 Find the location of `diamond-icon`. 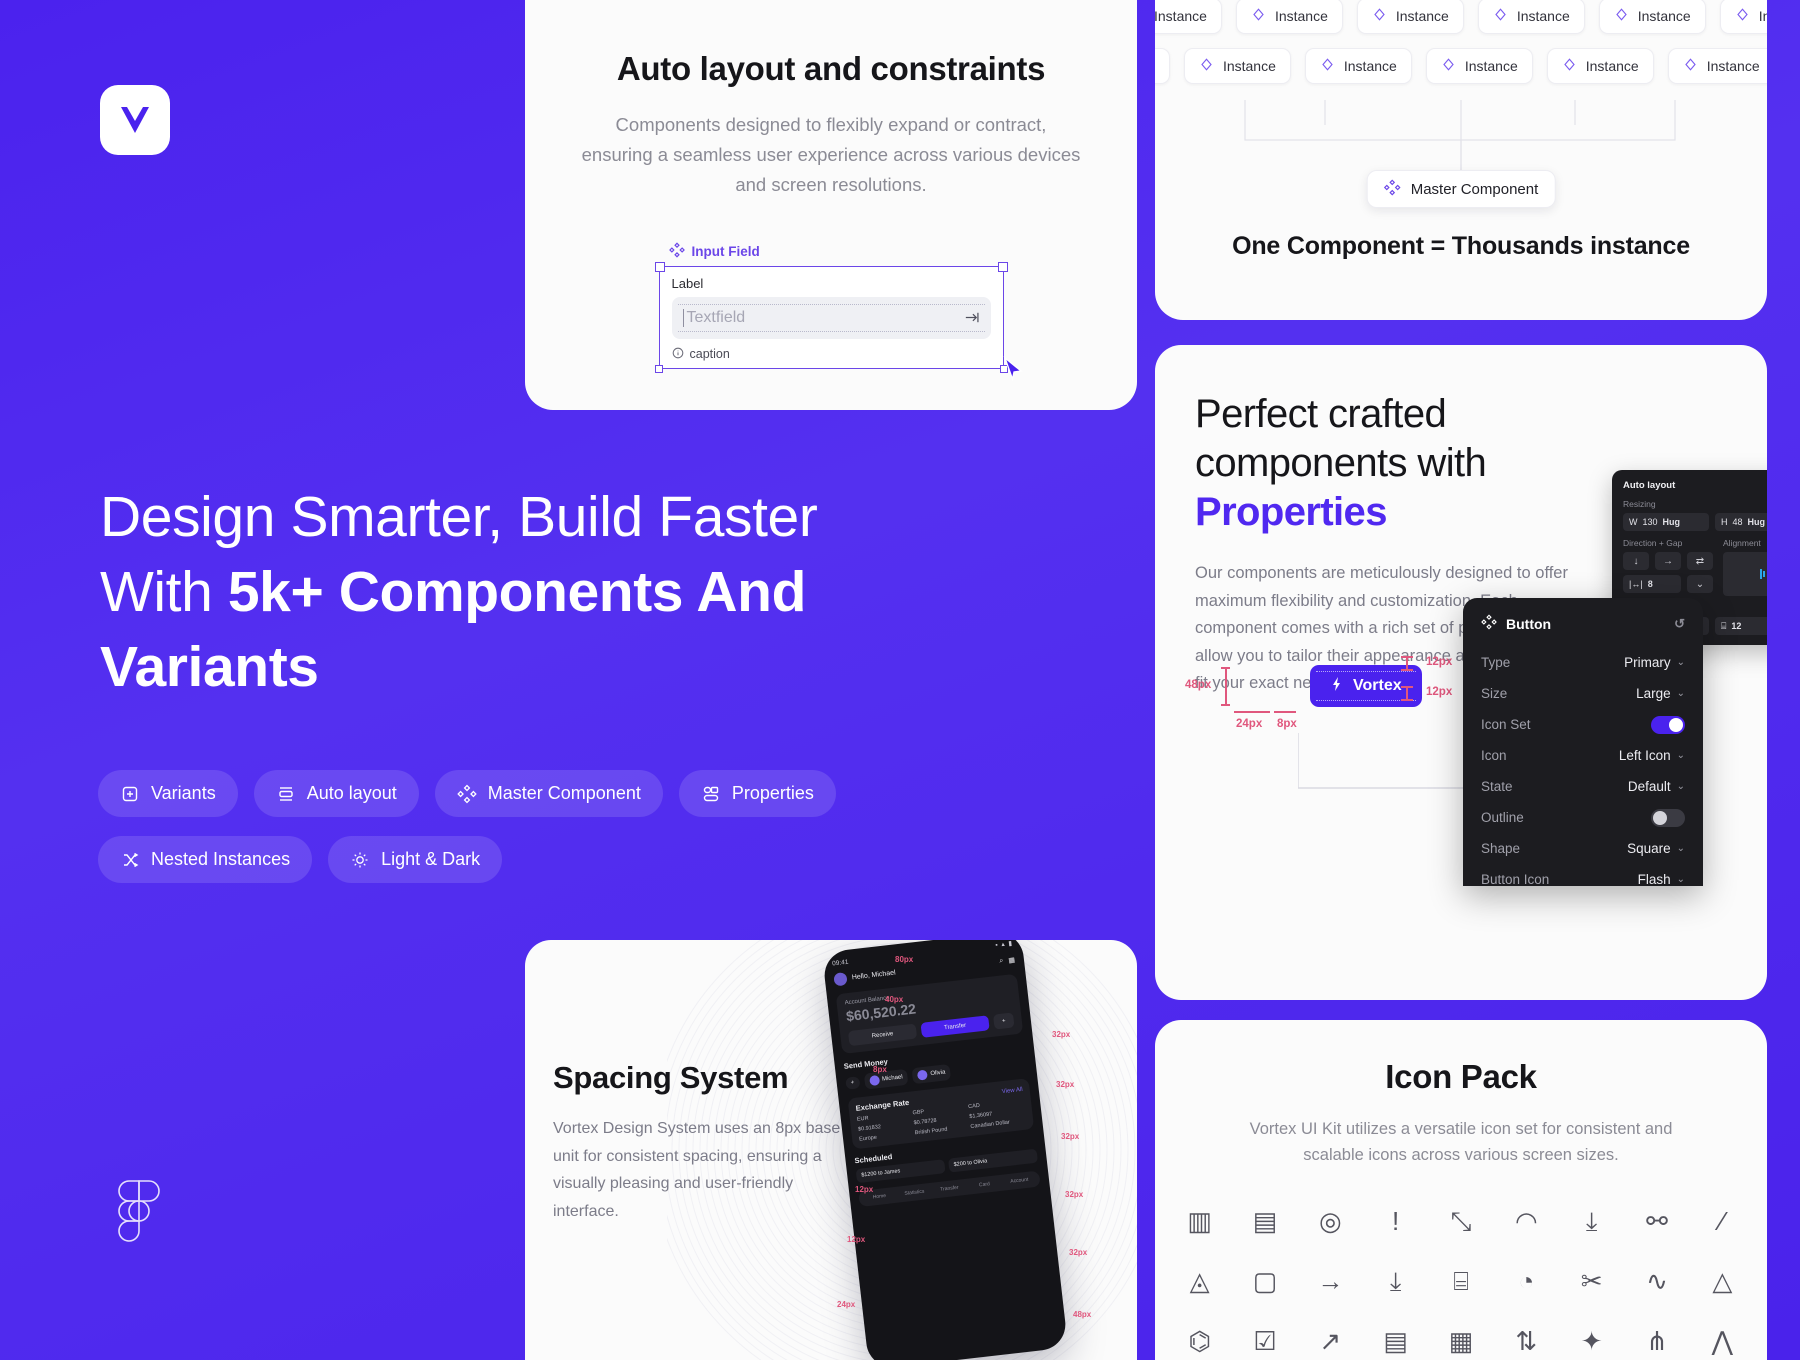

diamond-icon is located at coordinates (1742, 16).